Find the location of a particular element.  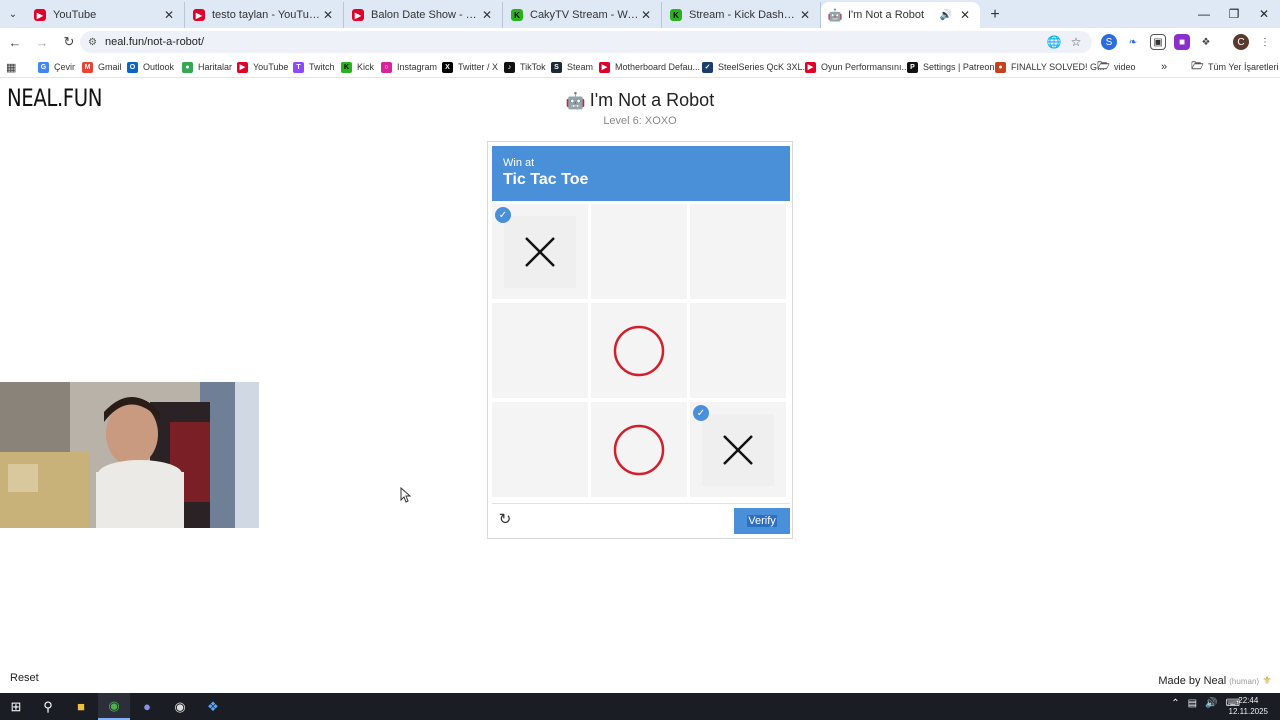

tab-cakytv-stream: K CakyTV Stream - Watch Live on ✕ is located at coordinates (582, 15).